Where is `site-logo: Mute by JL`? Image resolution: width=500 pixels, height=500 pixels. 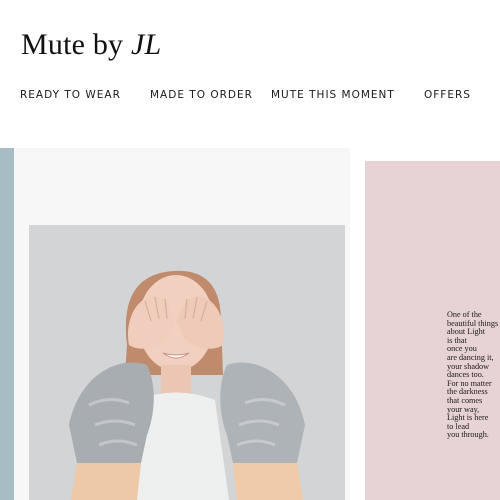 site-logo: Mute by JL is located at coordinates (91, 45).